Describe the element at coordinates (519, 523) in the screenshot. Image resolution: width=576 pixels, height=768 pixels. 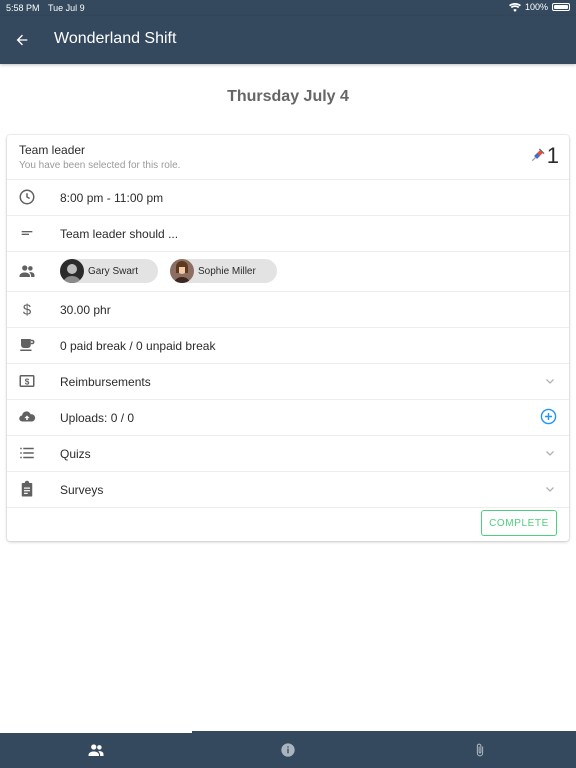
I see `complete-button: COMPLETE` at that location.